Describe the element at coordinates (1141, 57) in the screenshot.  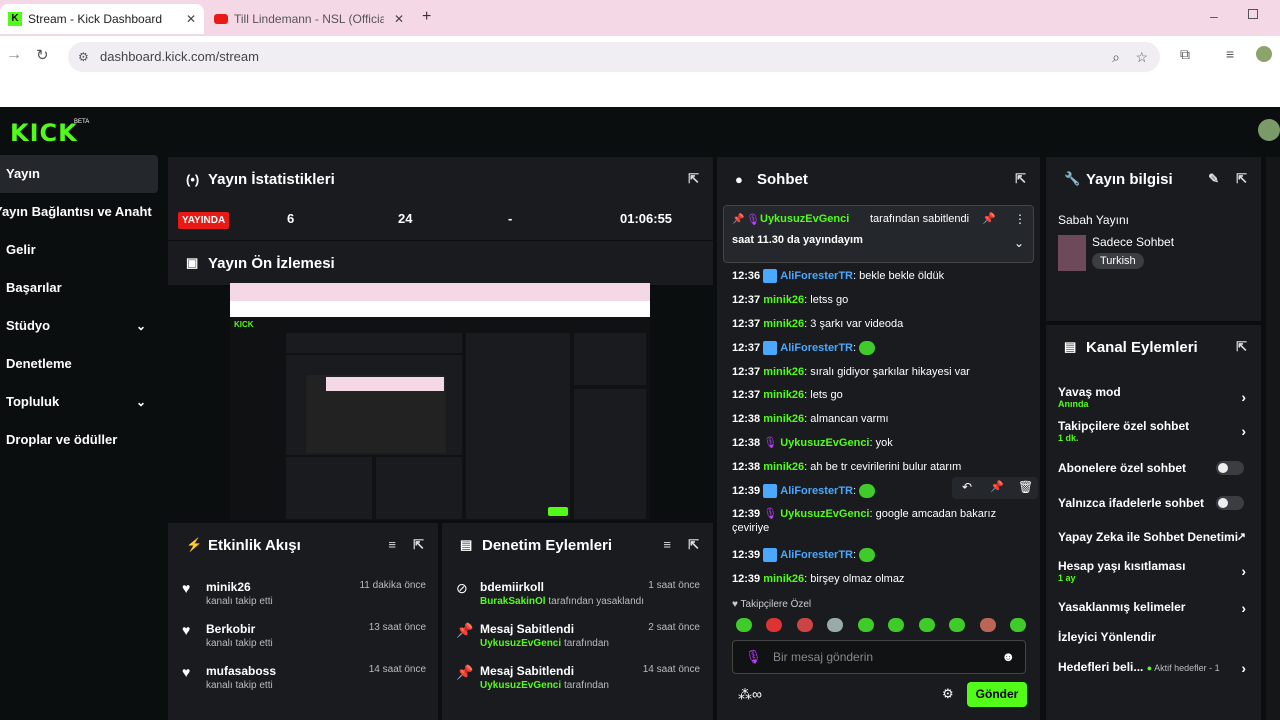
I see `star-icon: ☆` at that location.